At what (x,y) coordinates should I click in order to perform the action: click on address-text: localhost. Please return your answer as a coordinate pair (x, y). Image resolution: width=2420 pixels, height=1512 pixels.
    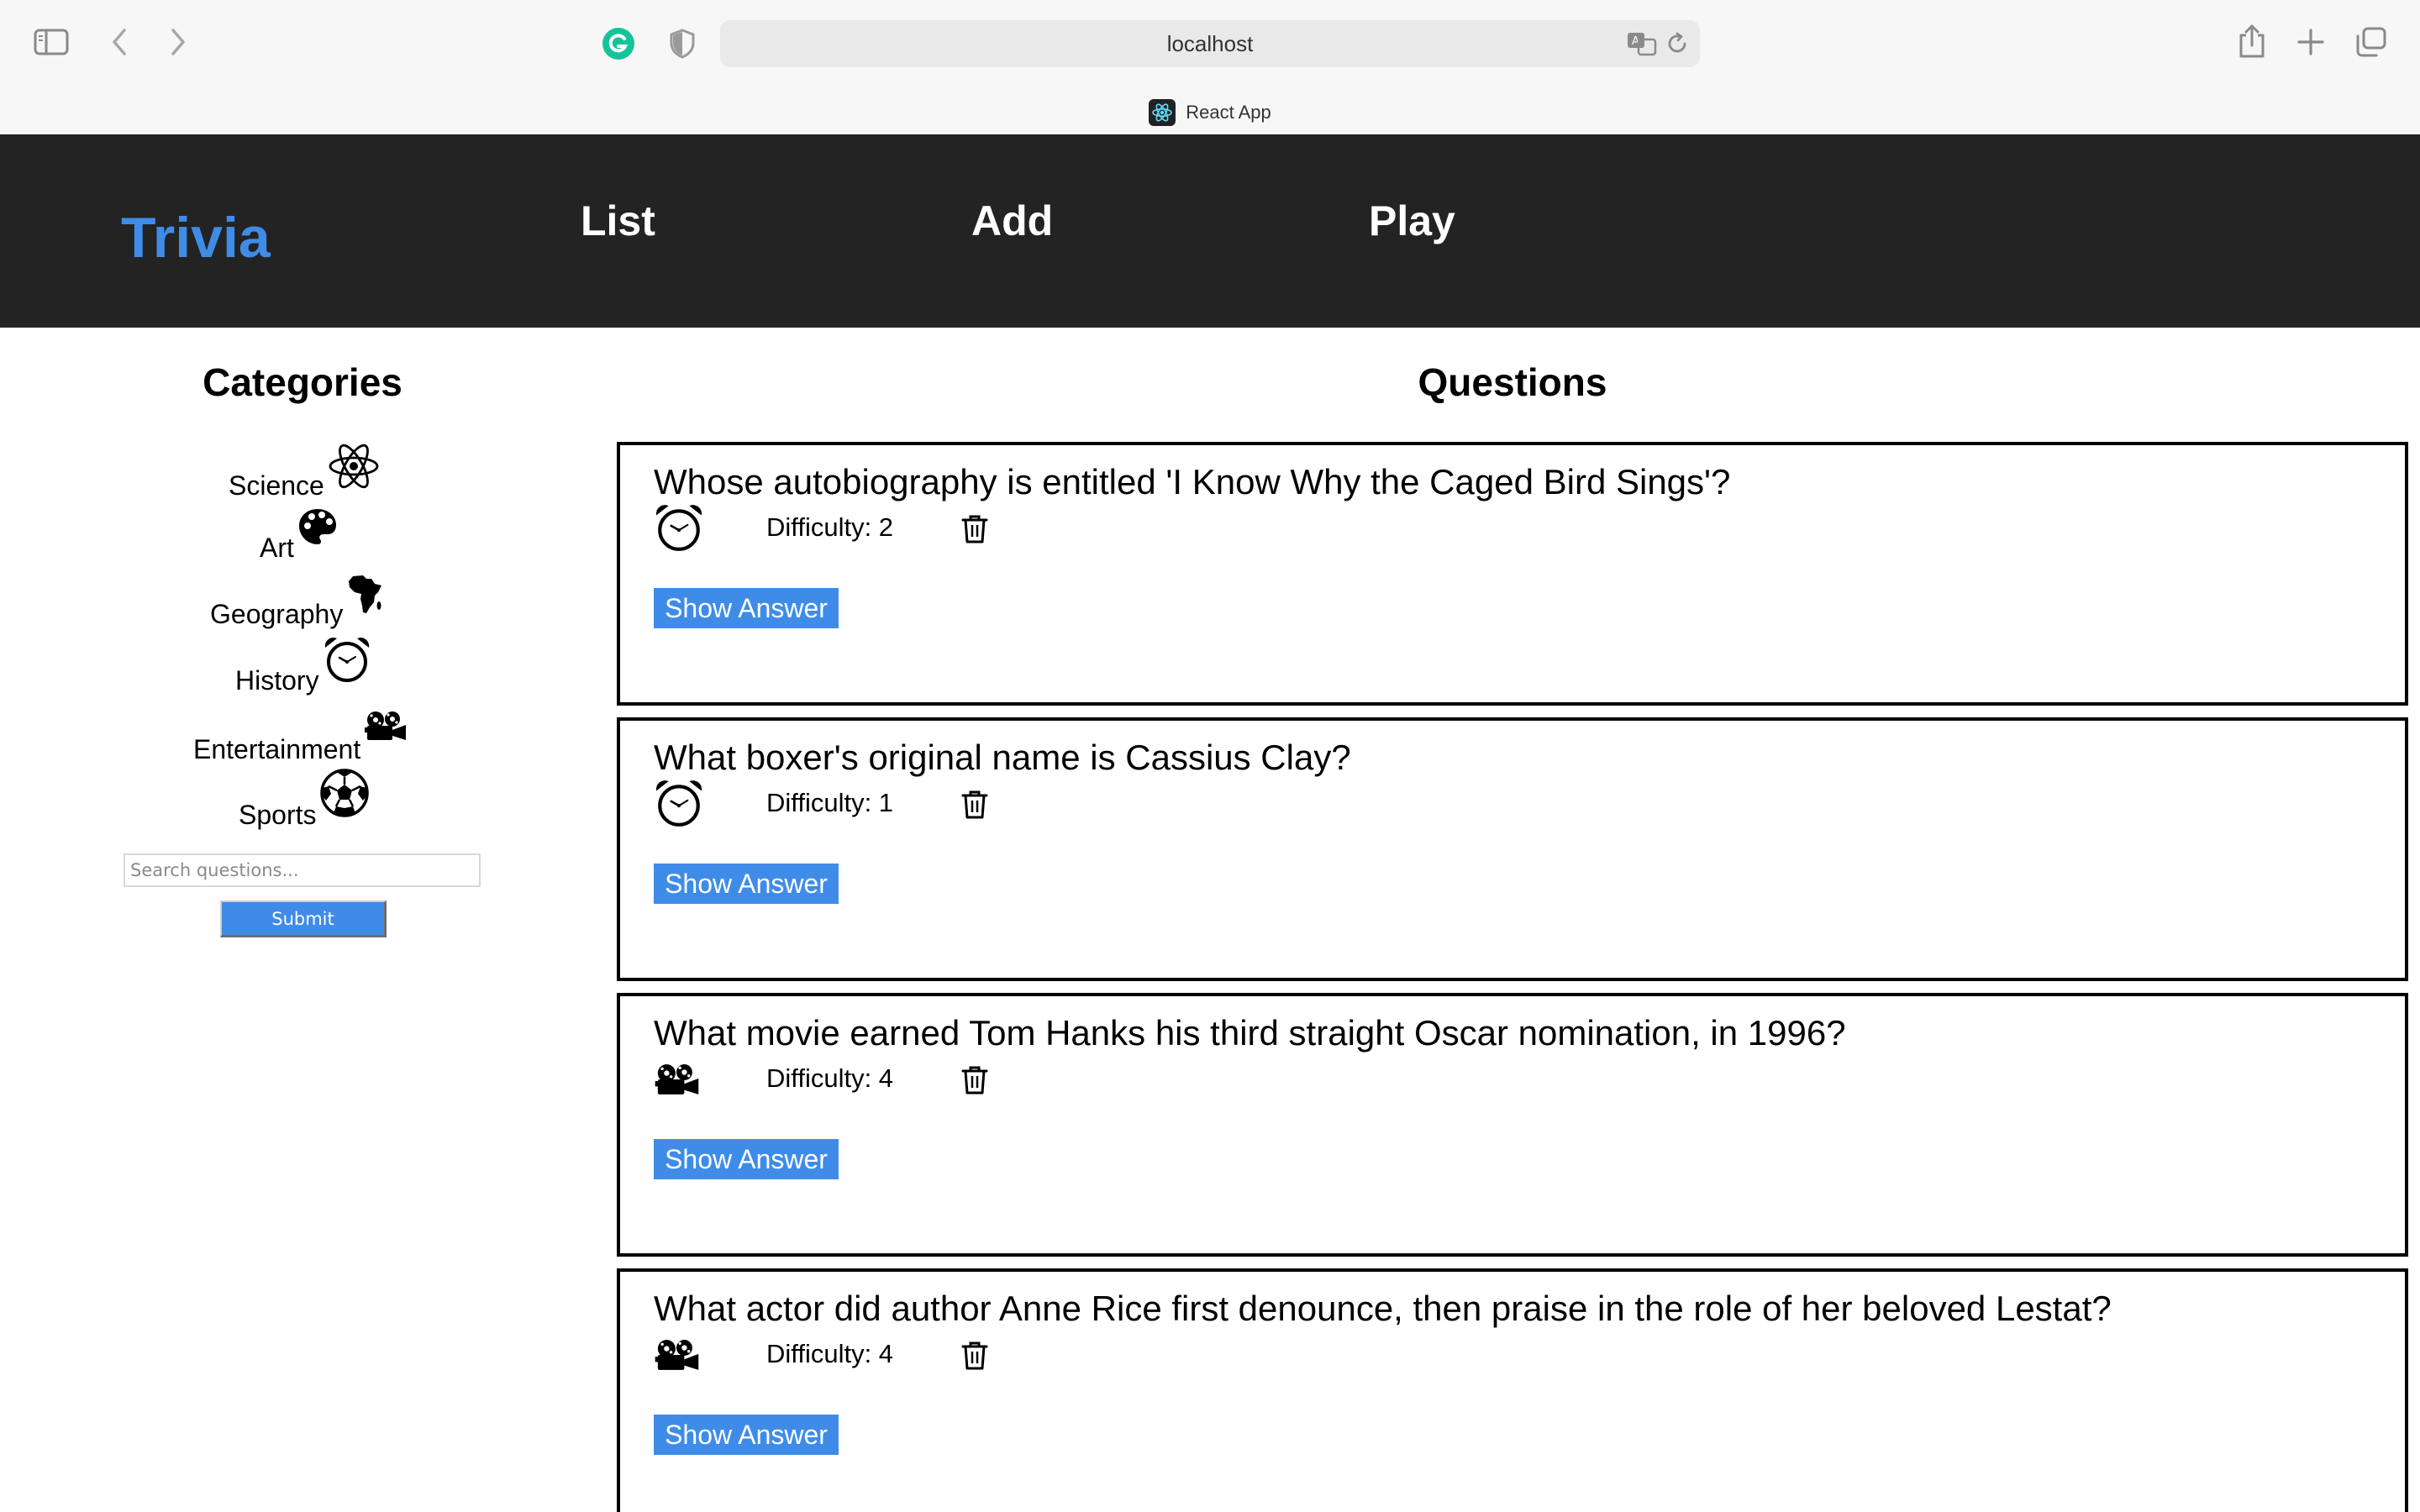
    Looking at the image, I should click on (1210, 43).